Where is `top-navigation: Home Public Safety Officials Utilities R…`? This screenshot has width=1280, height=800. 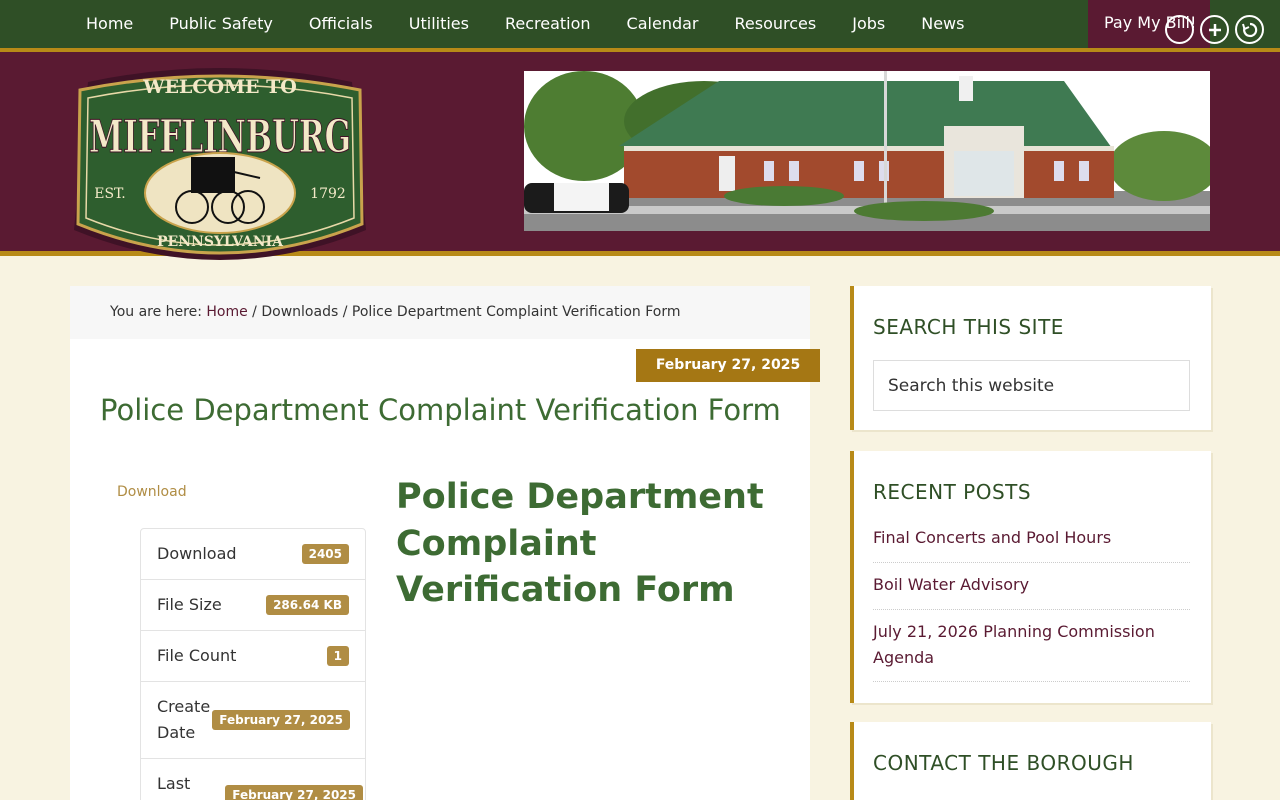
top-navigation: Home Public Safety Officials Utilities R… is located at coordinates (640, 24).